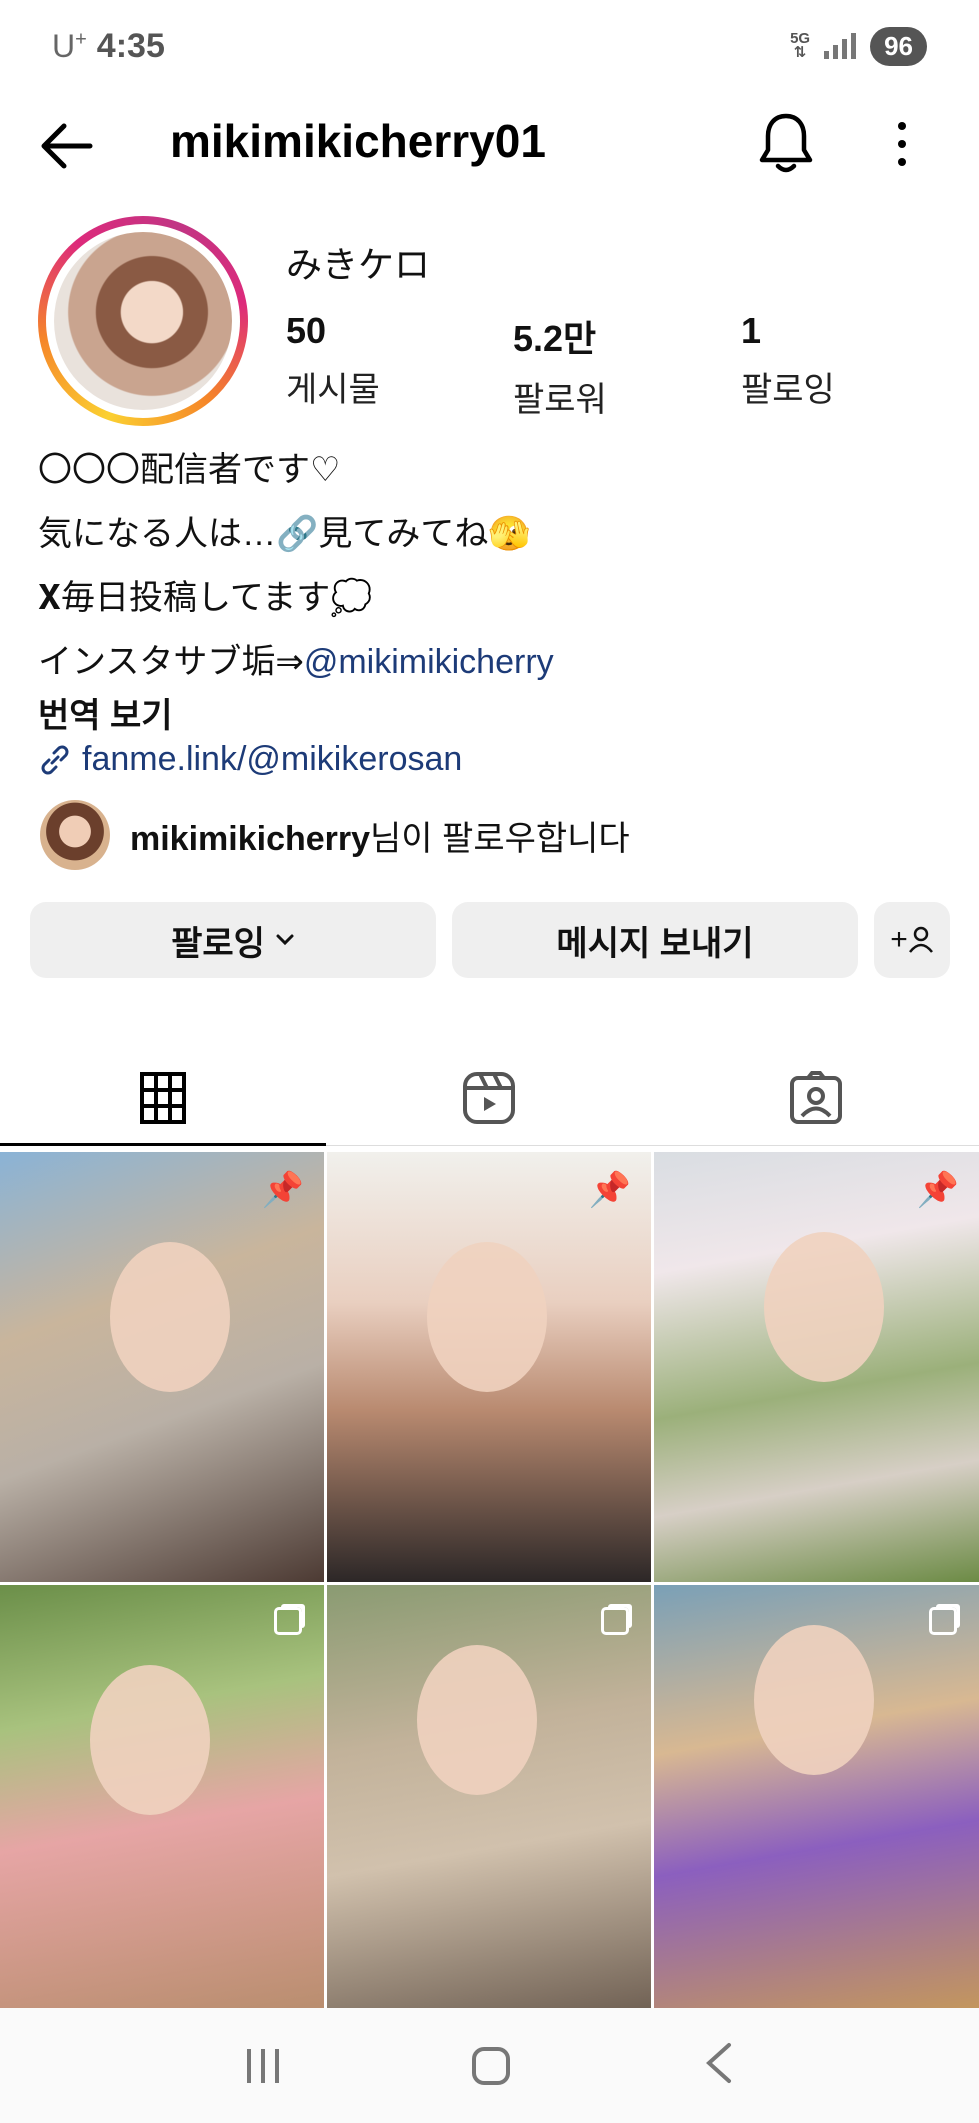  Describe the element at coordinates (560, 400) in the screenshot. I see `stat-label: 팔로워` at that location.